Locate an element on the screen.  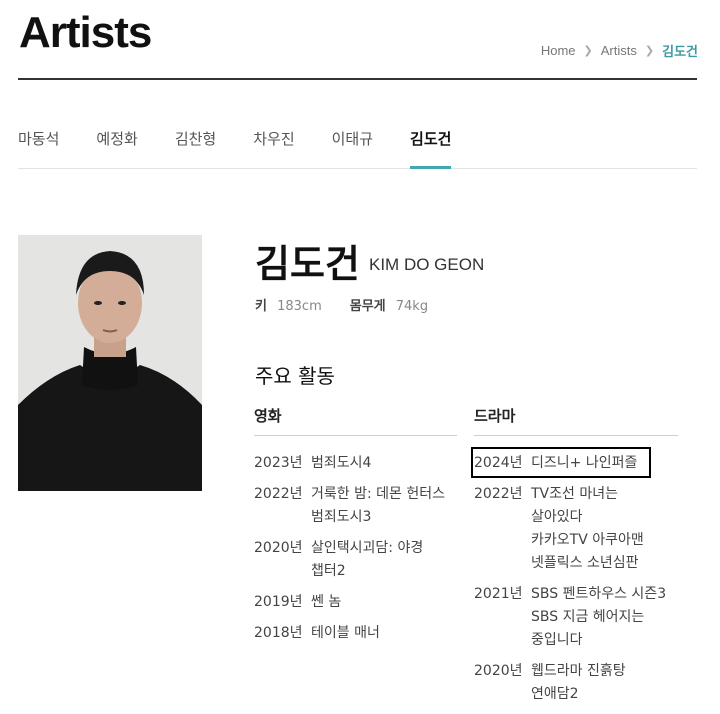
activity-title: 범죄도시3 is located at coordinates (341, 517).